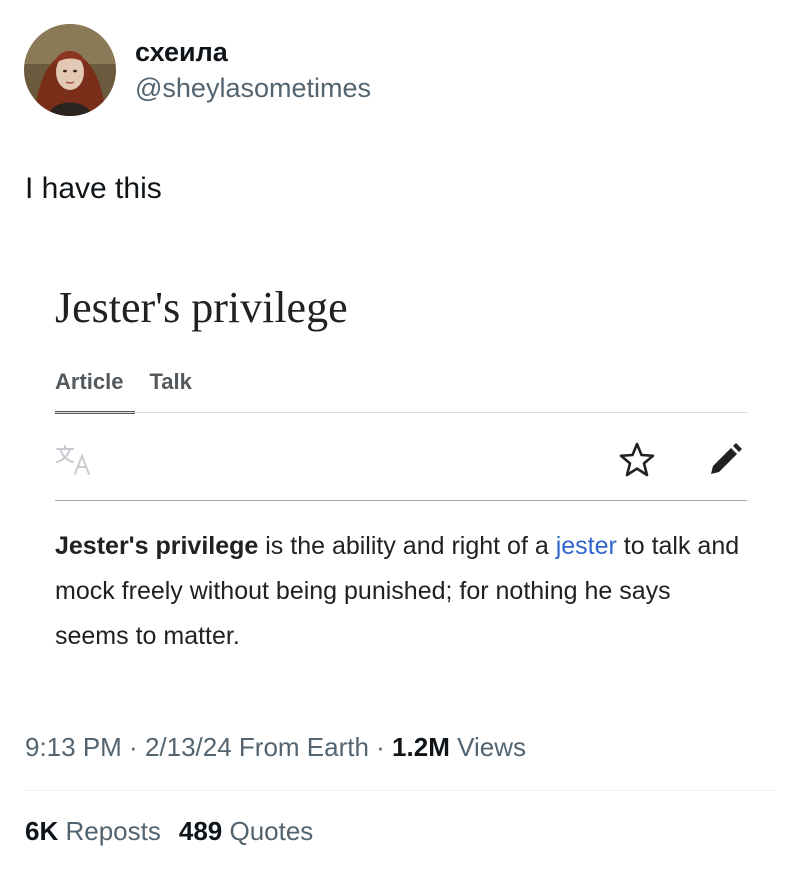 The width and height of the screenshot is (800, 873). Describe the element at coordinates (93, 188) in the screenshot. I see `tweet-text: I have this` at that location.